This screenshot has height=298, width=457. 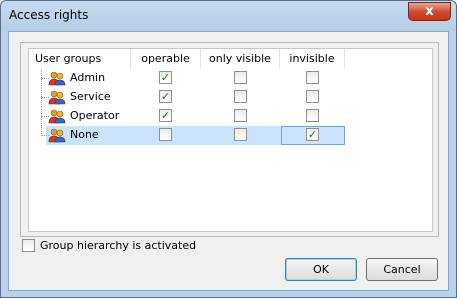 I want to click on cancel-button: Cancel, so click(x=402, y=269).